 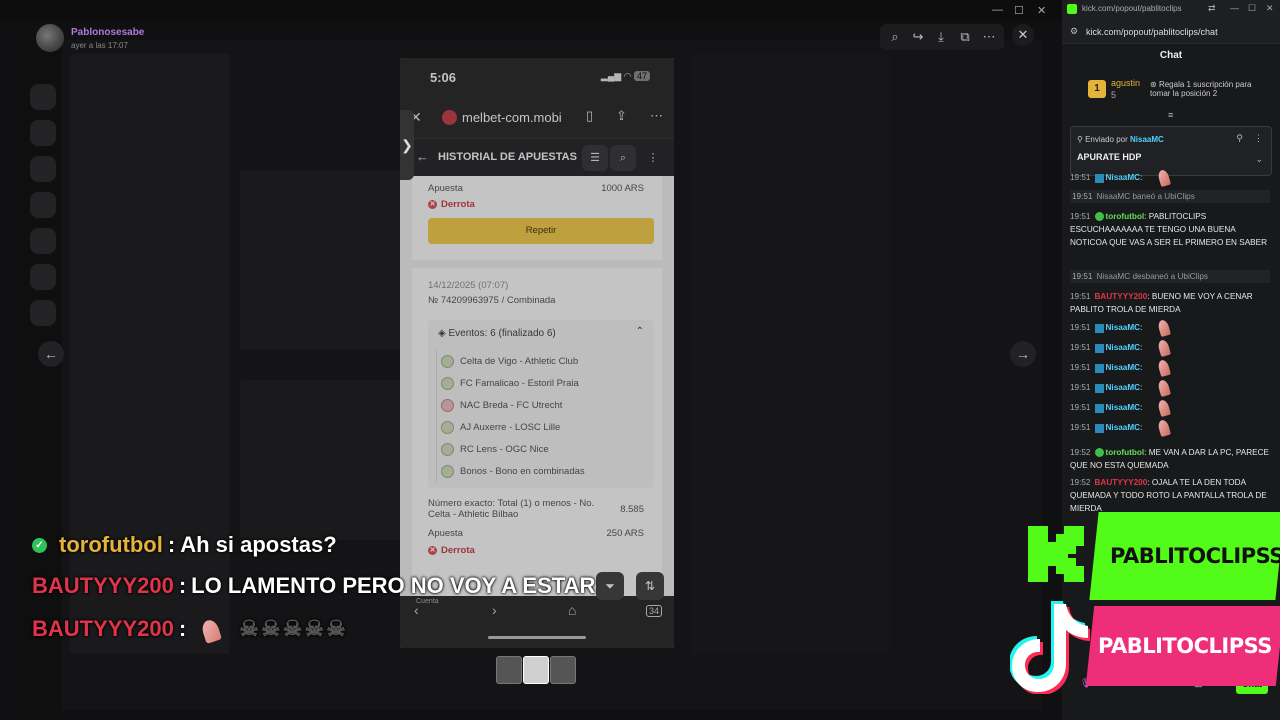 What do you see at coordinates (510, 427) in the screenshot?
I see `event-name: AJ Auxerre - LOSC Lille` at bounding box center [510, 427].